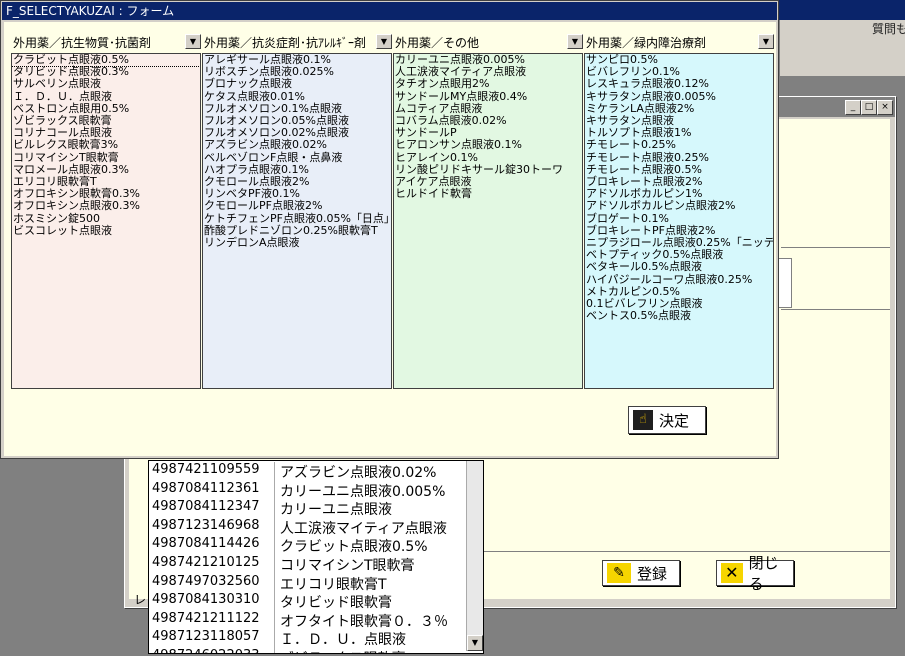 Image resolution: width=905 pixels, height=656 pixels. Describe the element at coordinates (285, 42) in the screenshot. I see `category-select-2: 外用薬／抗炎症剤･抗ｱﾚﾙｷﾞｰ剤` at that location.